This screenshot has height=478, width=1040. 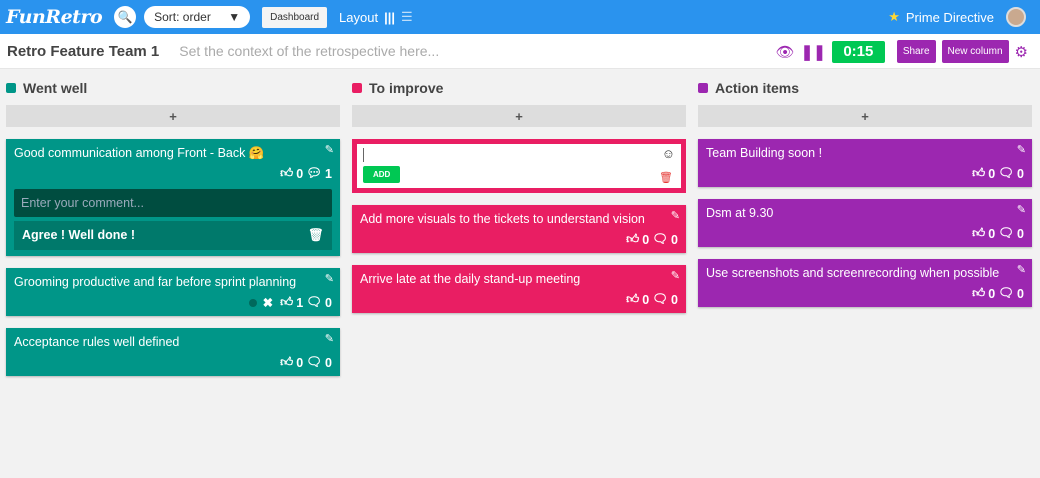 What do you see at coordinates (1021, 52) in the screenshot?
I see `gear-icon: ⚙` at bounding box center [1021, 52].